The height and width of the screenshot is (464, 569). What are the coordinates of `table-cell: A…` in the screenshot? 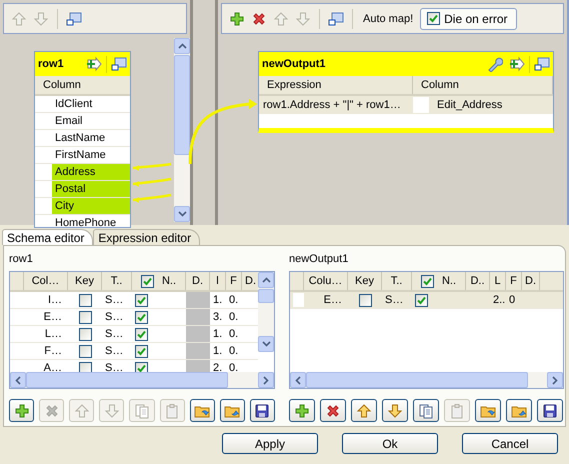 It's located at (53, 367).